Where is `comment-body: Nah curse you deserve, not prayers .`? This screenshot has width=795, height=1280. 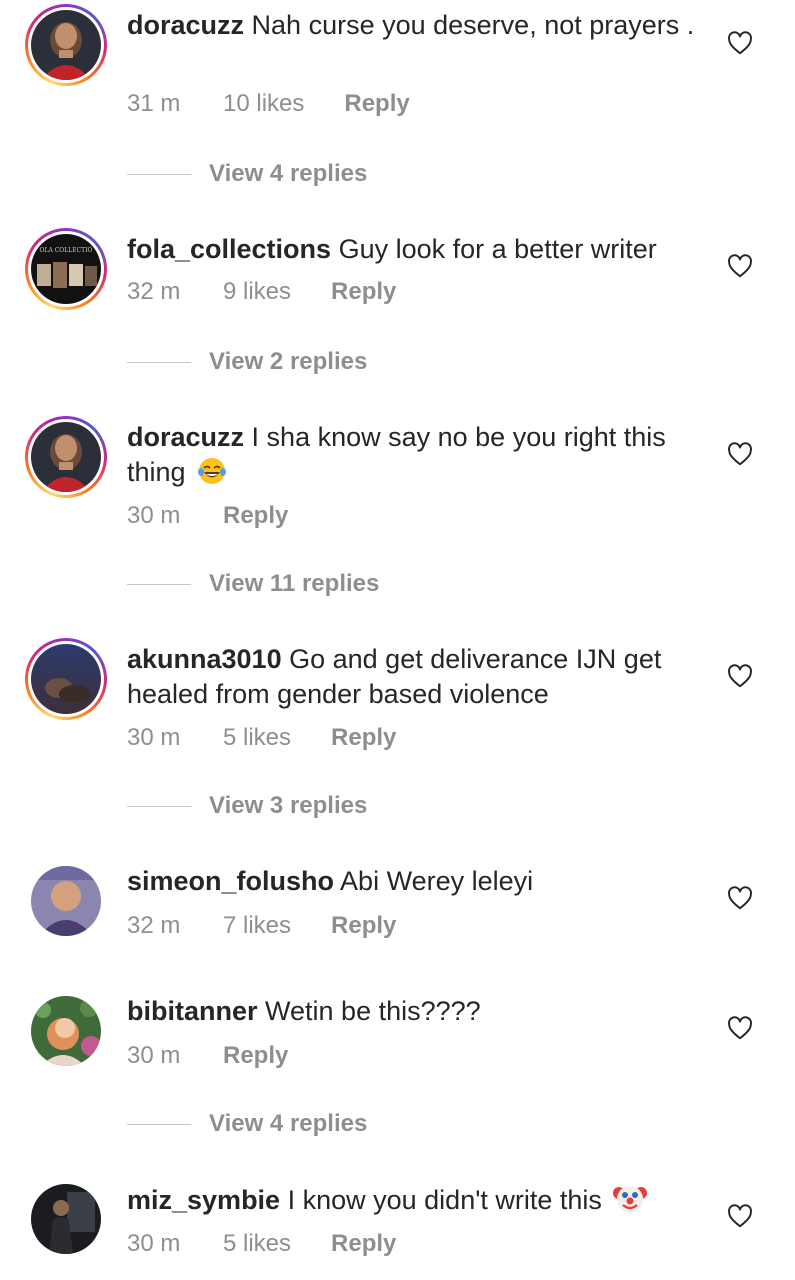 comment-body: Nah curse you deserve, not prayers . is located at coordinates (473, 25).